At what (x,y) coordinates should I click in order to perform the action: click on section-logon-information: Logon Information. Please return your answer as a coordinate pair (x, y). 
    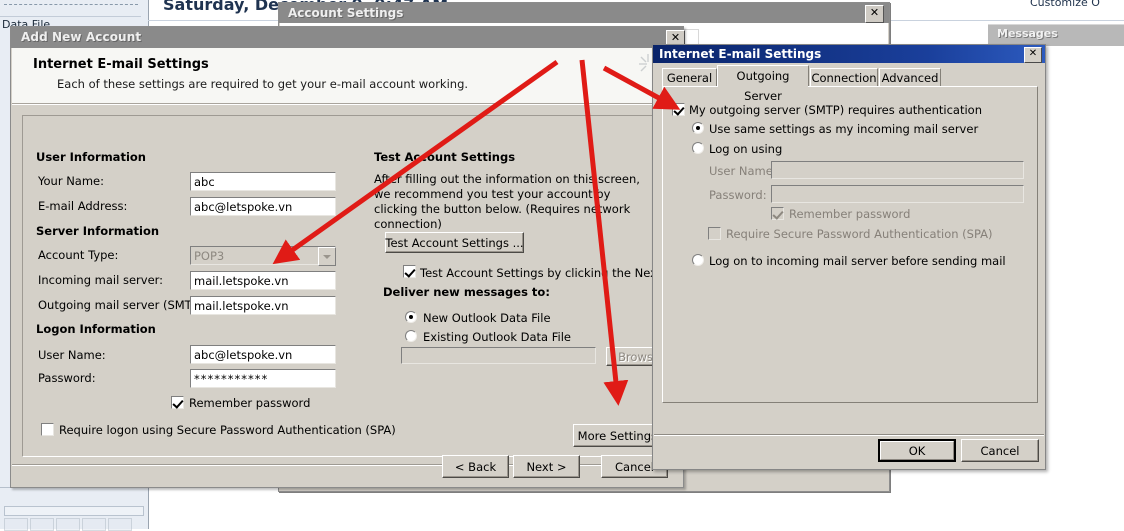
    Looking at the image, I should click on (96, 329).